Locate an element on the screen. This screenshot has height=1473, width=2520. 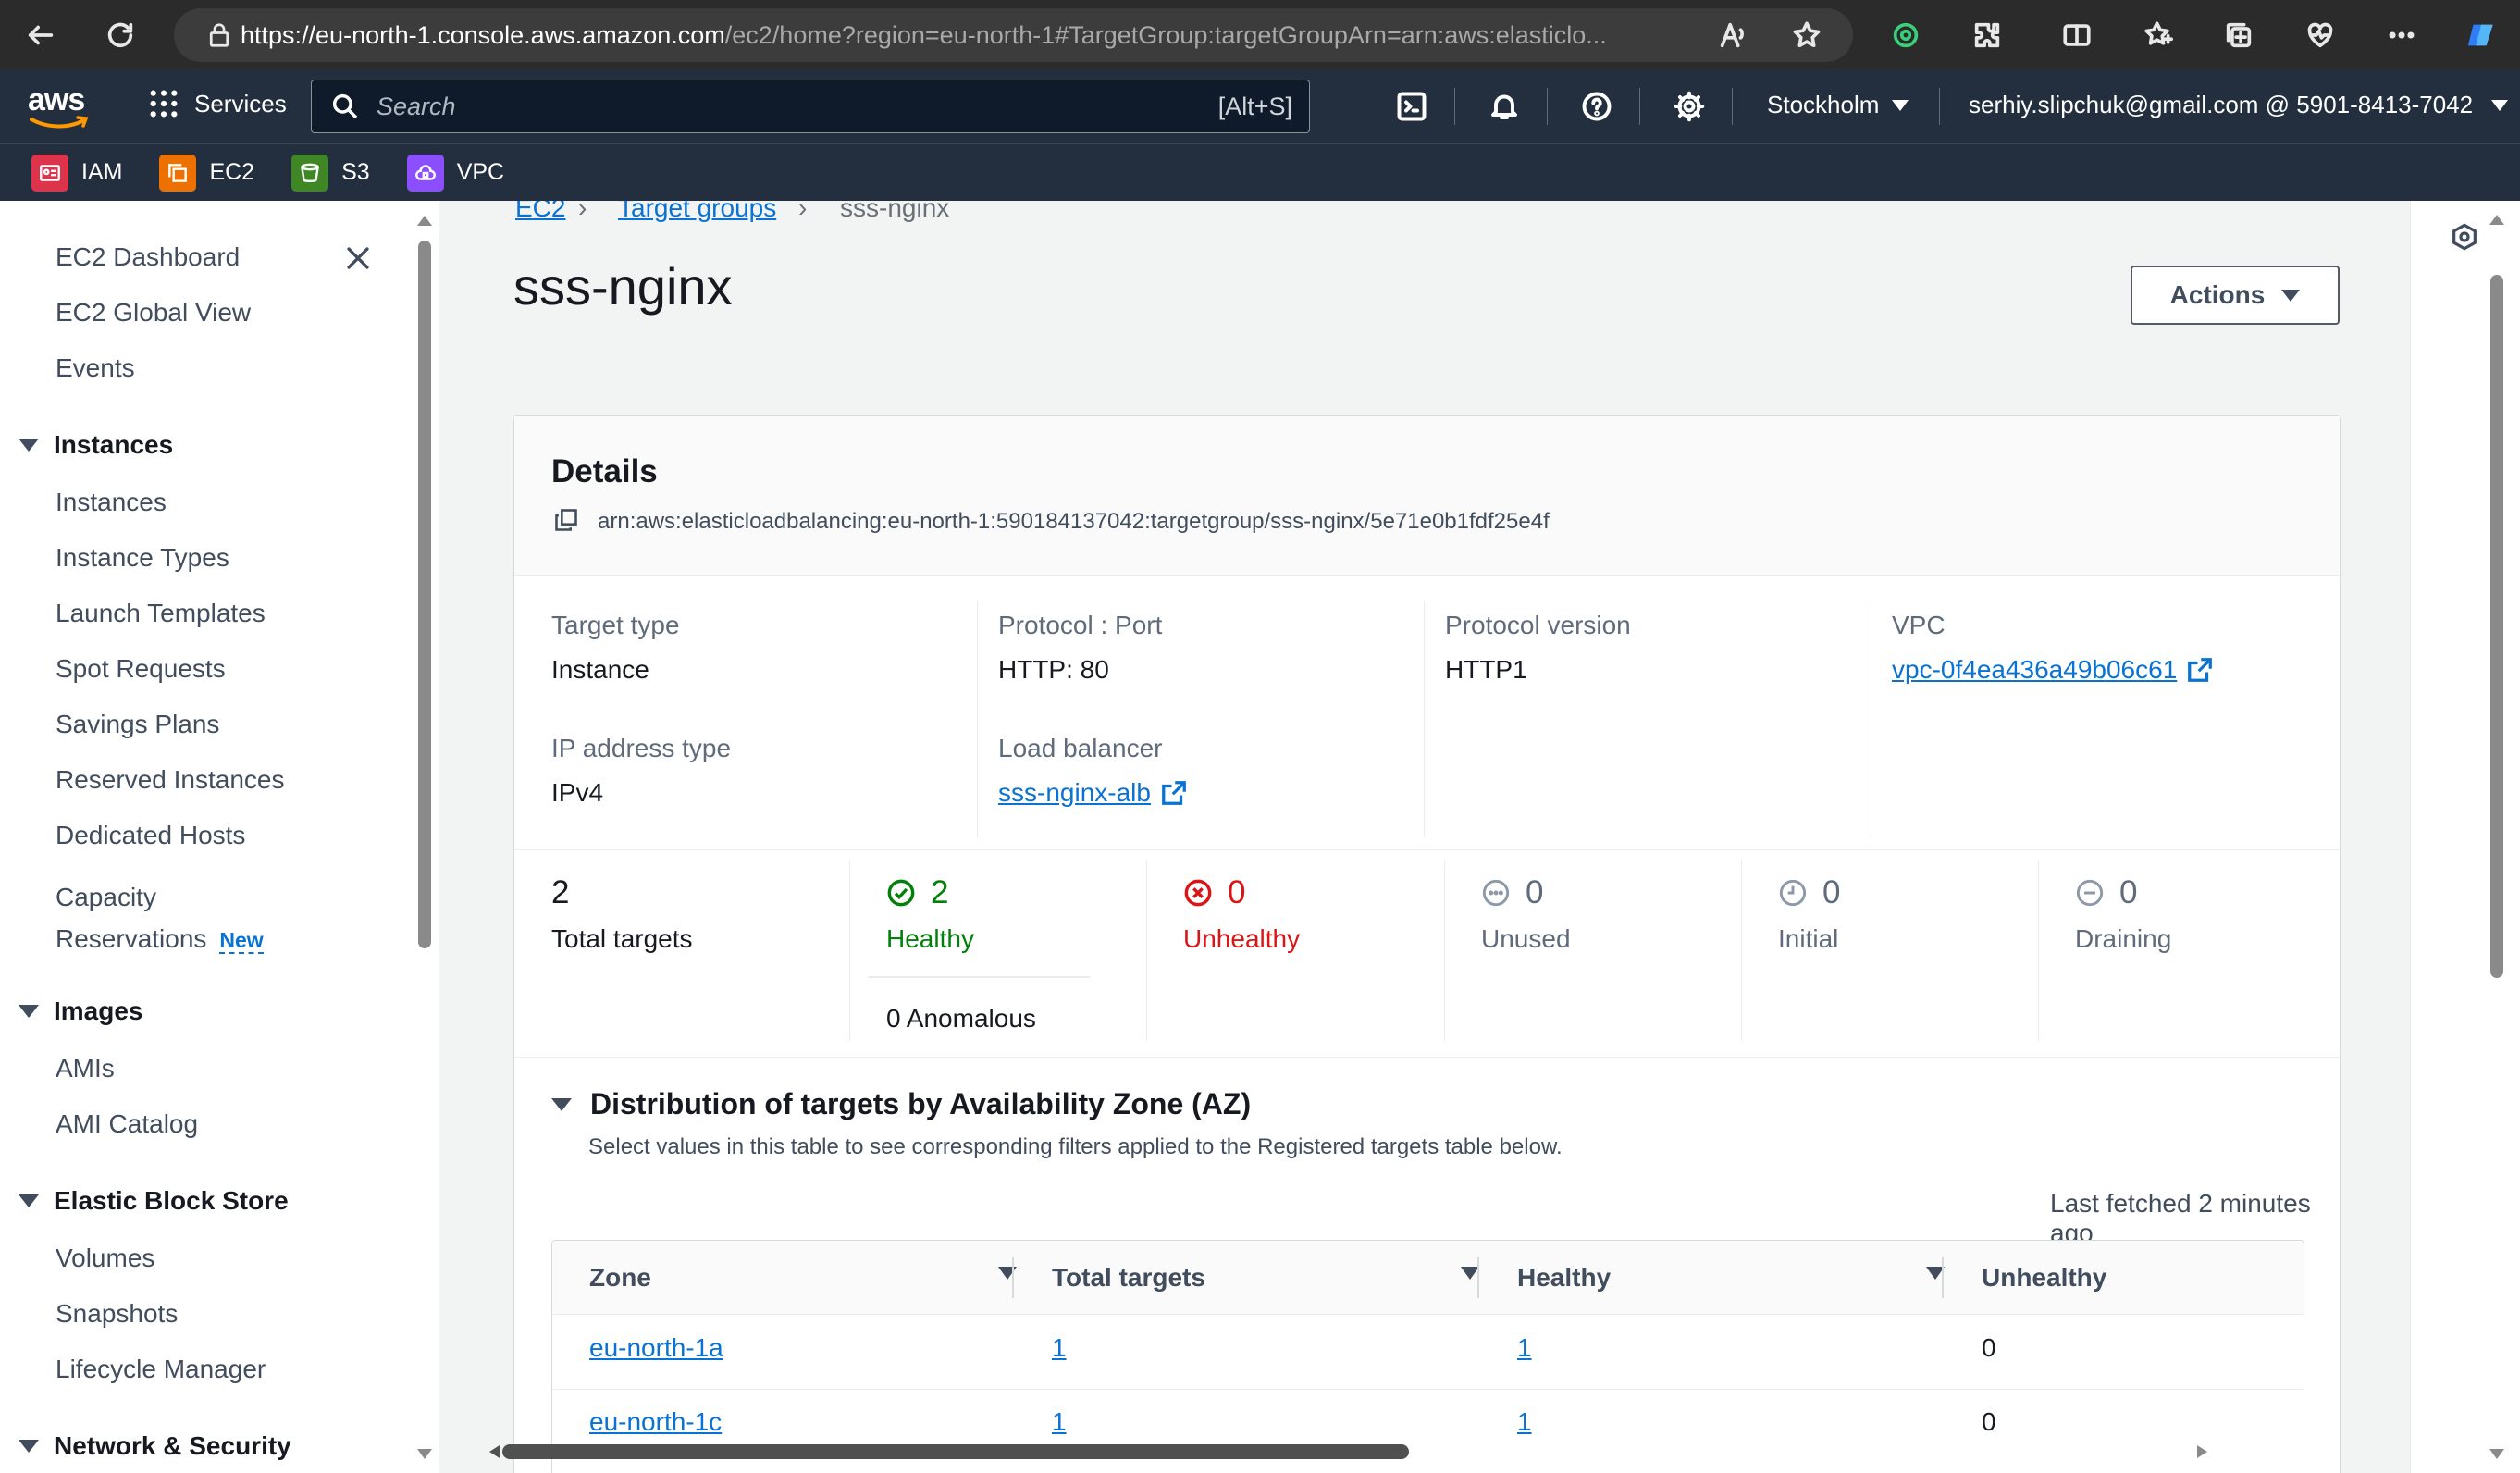
split-screen-icon is located at coordinates (2077, 35).